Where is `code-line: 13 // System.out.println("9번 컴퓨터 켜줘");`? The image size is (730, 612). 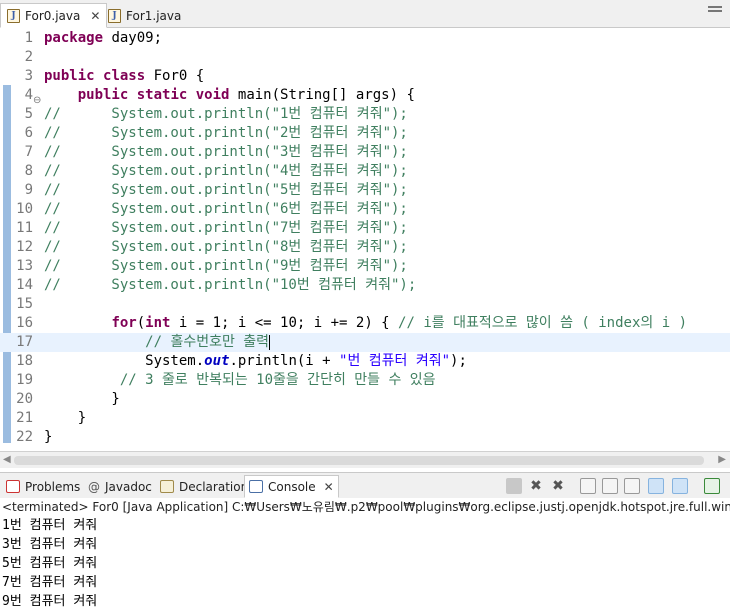 code-line: 13 // System.out.println("9번 컴퓨터 켜줘"); is located at coordinates (365, 266).